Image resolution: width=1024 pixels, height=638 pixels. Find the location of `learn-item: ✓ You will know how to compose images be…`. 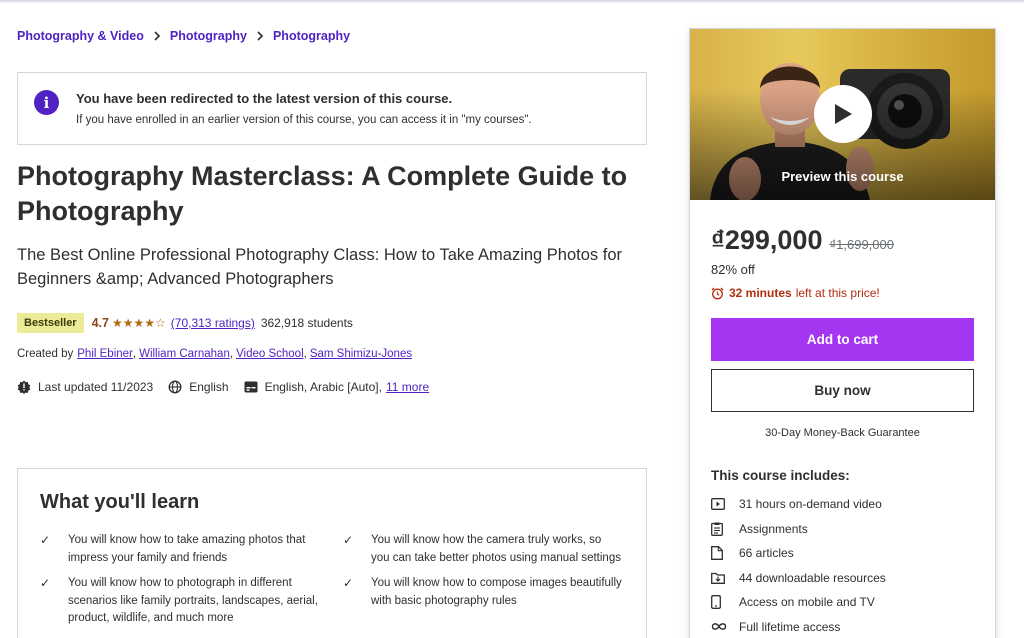

learn-item: ✓ You will know how to compose images be… is located at coordinates (483, 601).